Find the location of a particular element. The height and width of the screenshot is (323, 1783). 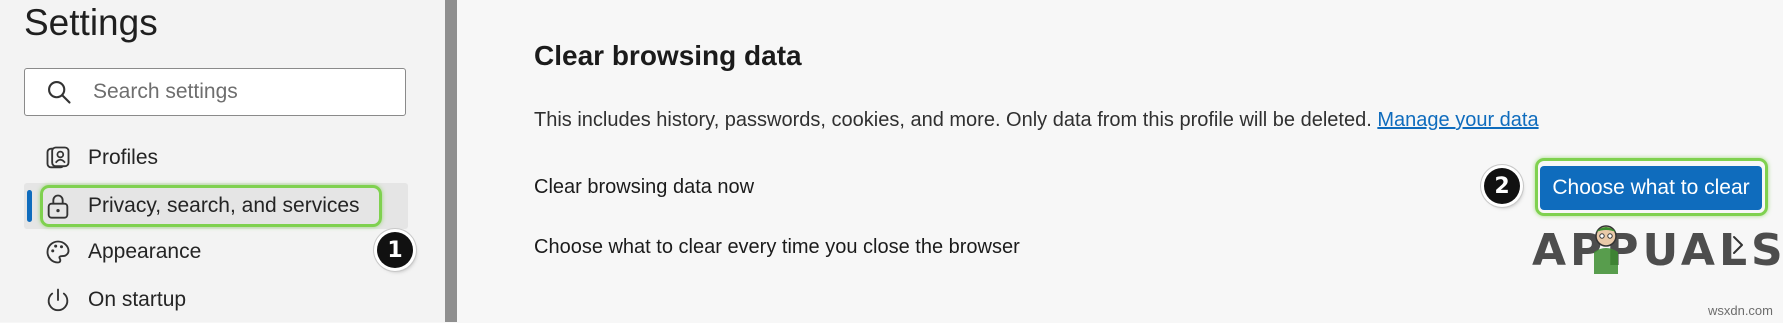

chevron-right-icon is located at coordinates (1738, 245).